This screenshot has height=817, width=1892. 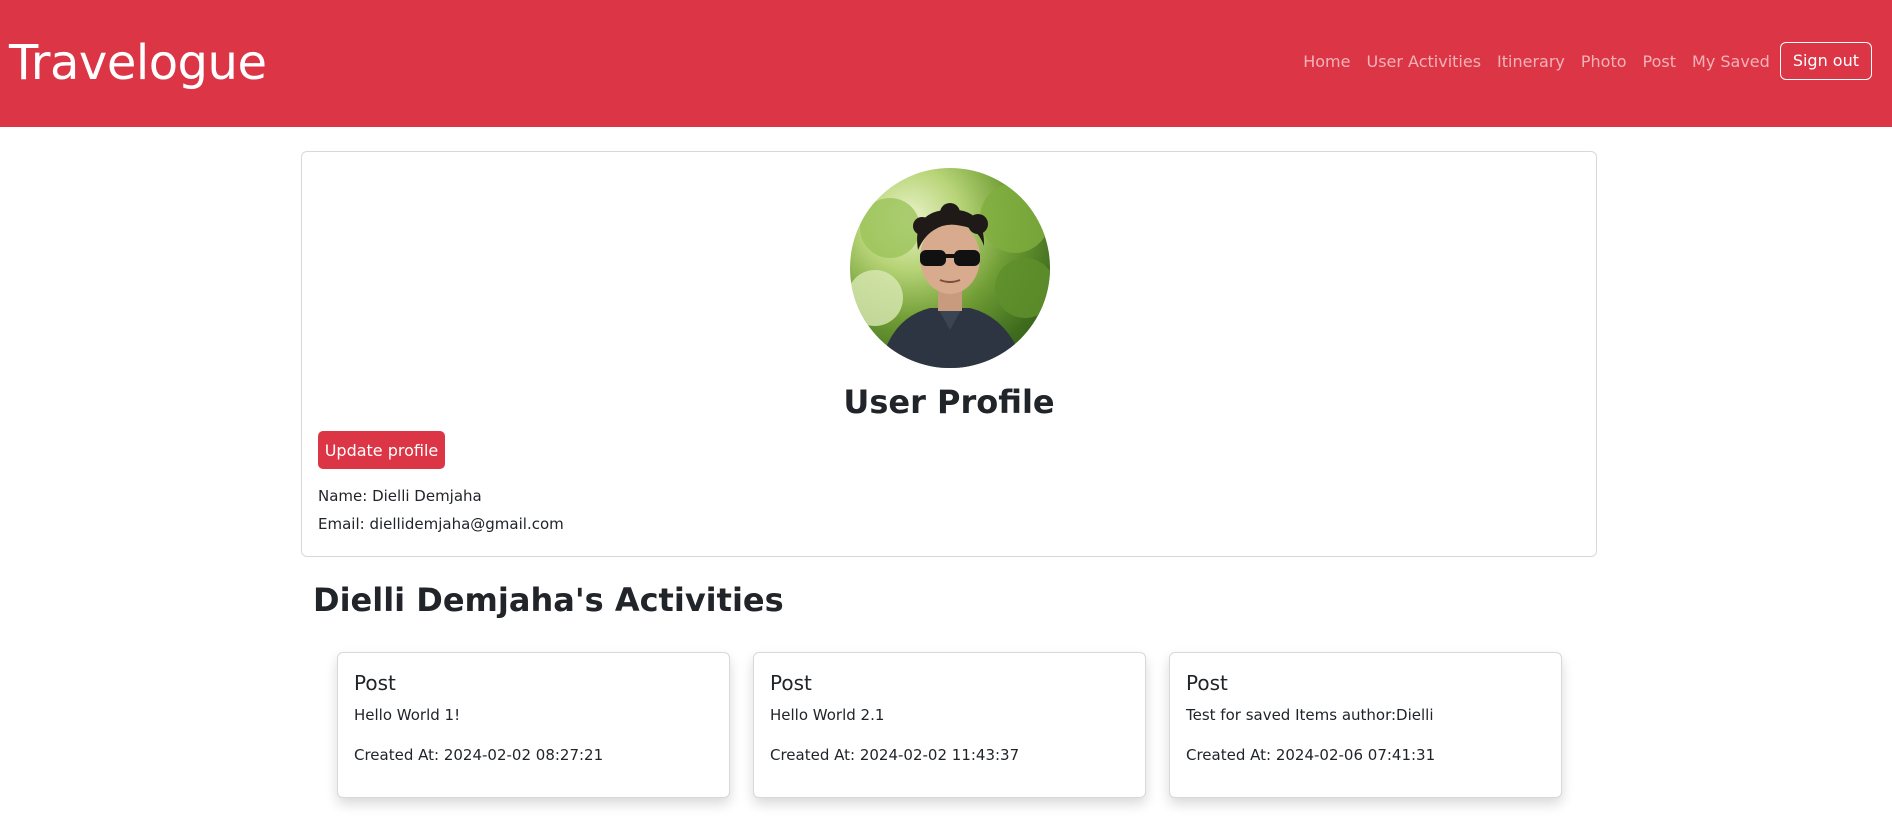 I want to click on user-photo-icon, so click(x=950, y=275).